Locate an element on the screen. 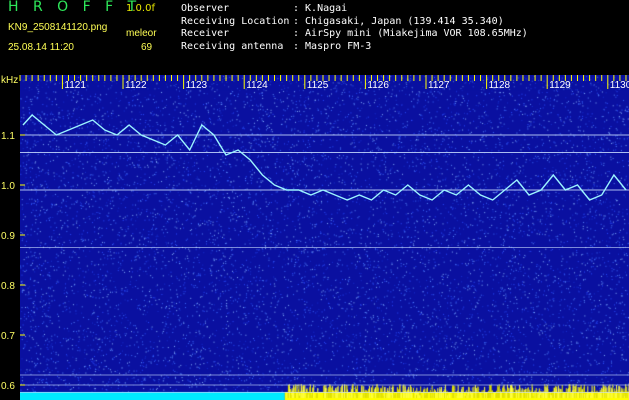 The image size is (629, 400). freq-tick-label: 1.1 is located at coordinates (8, 136).